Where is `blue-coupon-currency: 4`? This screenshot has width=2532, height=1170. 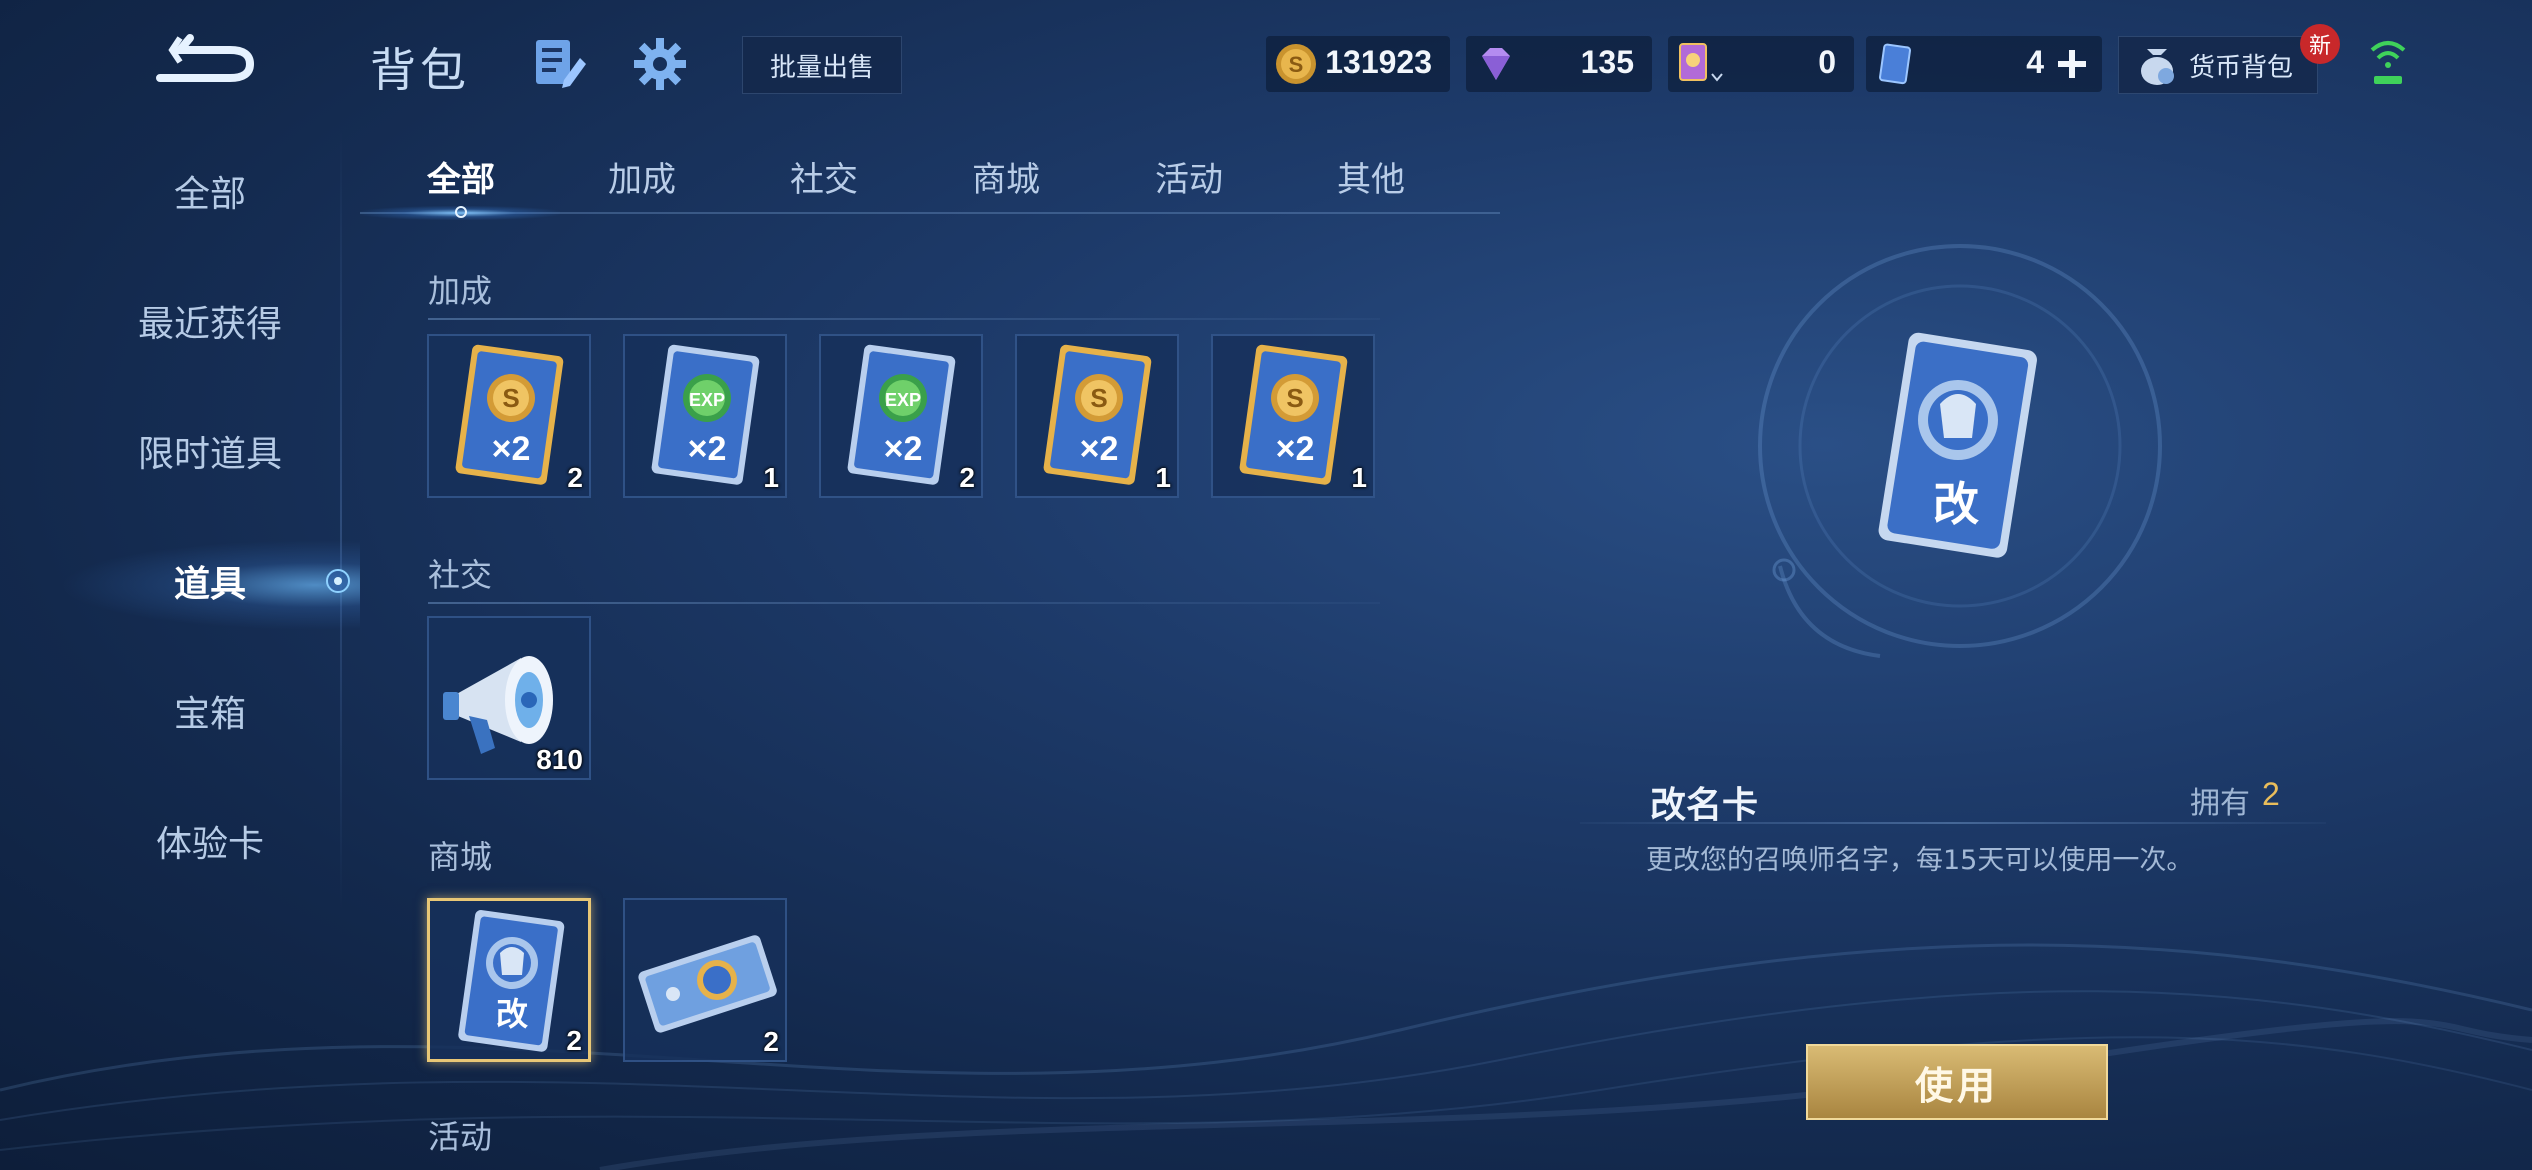
blue-coupon-currency: 4 is located at coordinates (1984, 64).